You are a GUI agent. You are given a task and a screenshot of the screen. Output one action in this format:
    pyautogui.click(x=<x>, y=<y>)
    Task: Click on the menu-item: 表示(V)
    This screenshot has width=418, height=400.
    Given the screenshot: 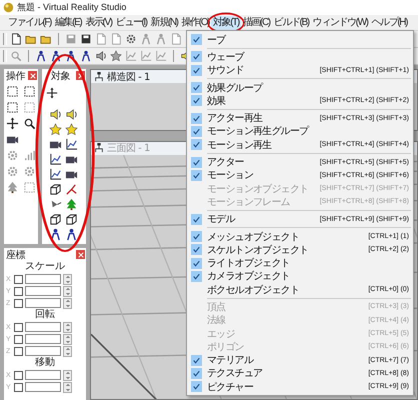 What is the action you would take?
    pyautogui.click(x=98, y=23)
    